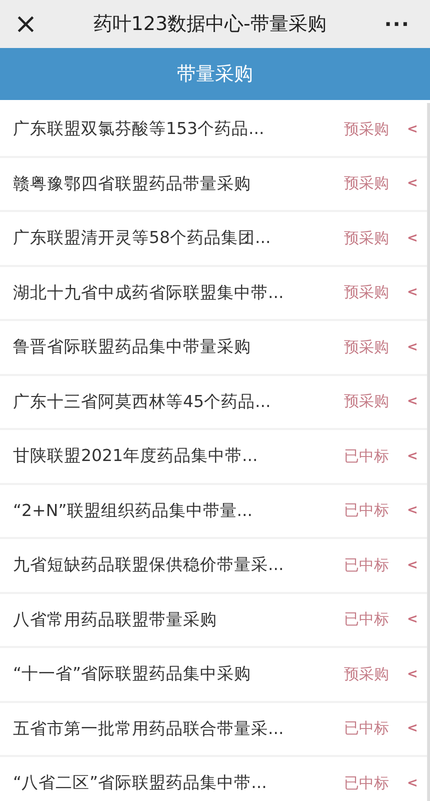  What do you see at coordinates (210, 24) in the screenshot?
I see `page-title: 药叶123数据中心-带量采购` at bounding box center [210, 24].